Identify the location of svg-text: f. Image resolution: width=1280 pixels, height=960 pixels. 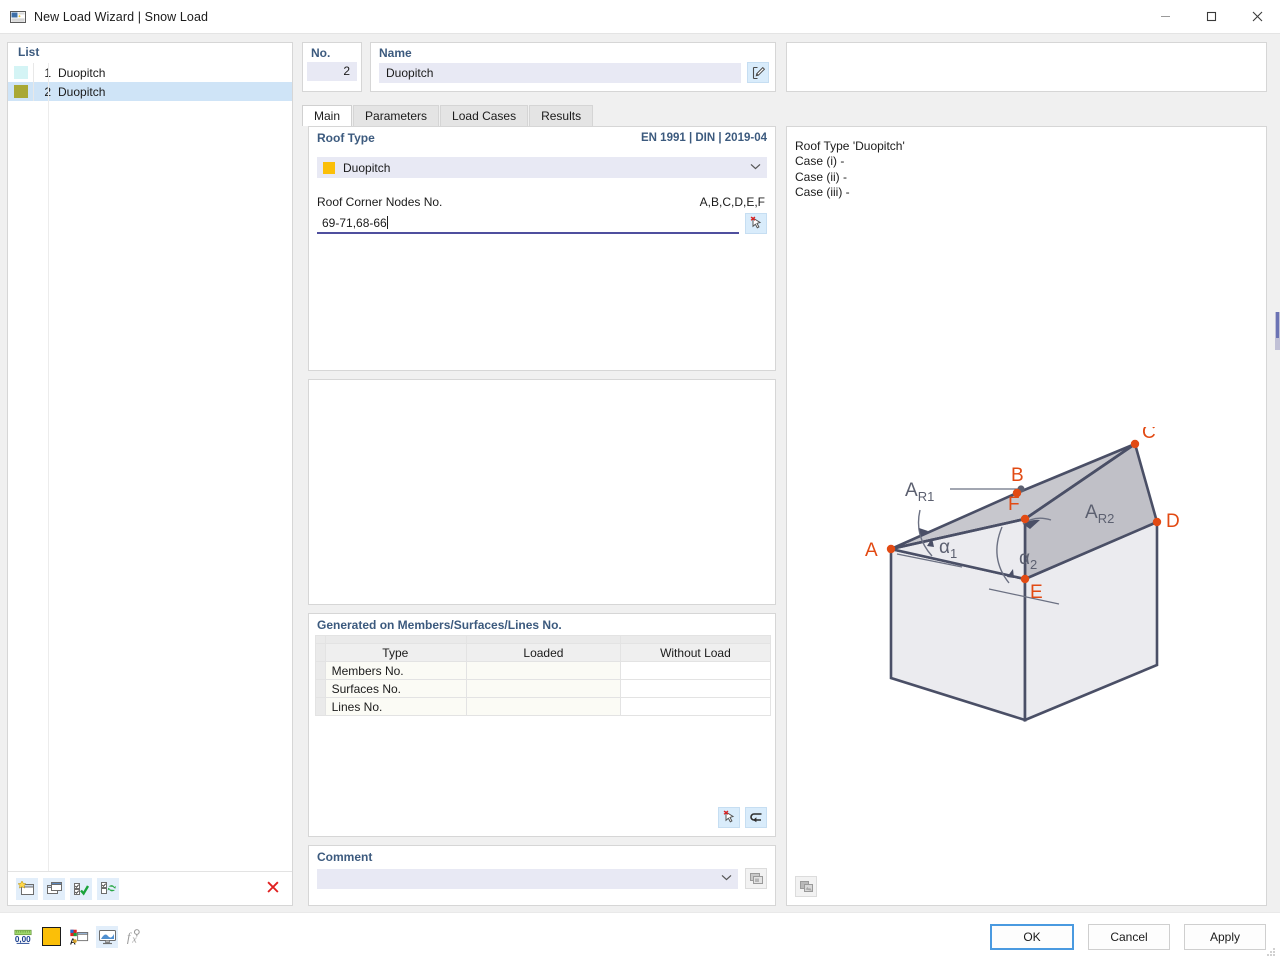
(129, 937).